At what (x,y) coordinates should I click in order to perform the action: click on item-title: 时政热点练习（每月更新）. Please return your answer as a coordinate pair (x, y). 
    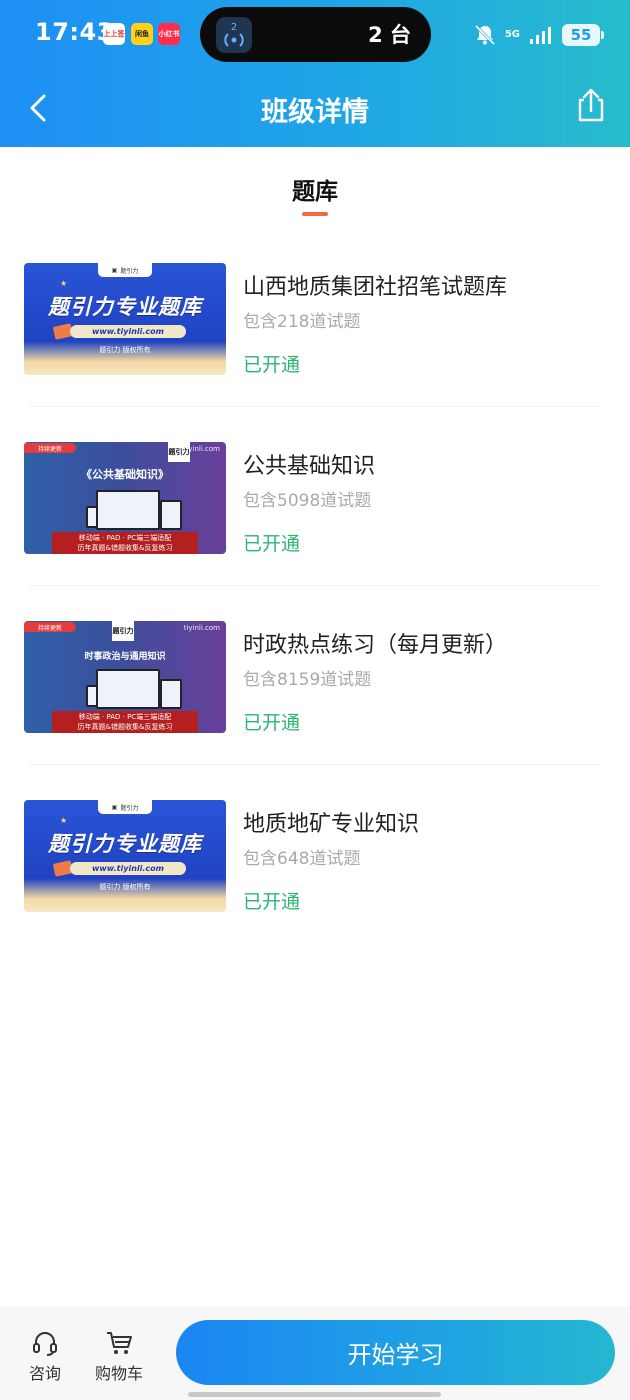
    Looking at the image, I should click on (375, 645).